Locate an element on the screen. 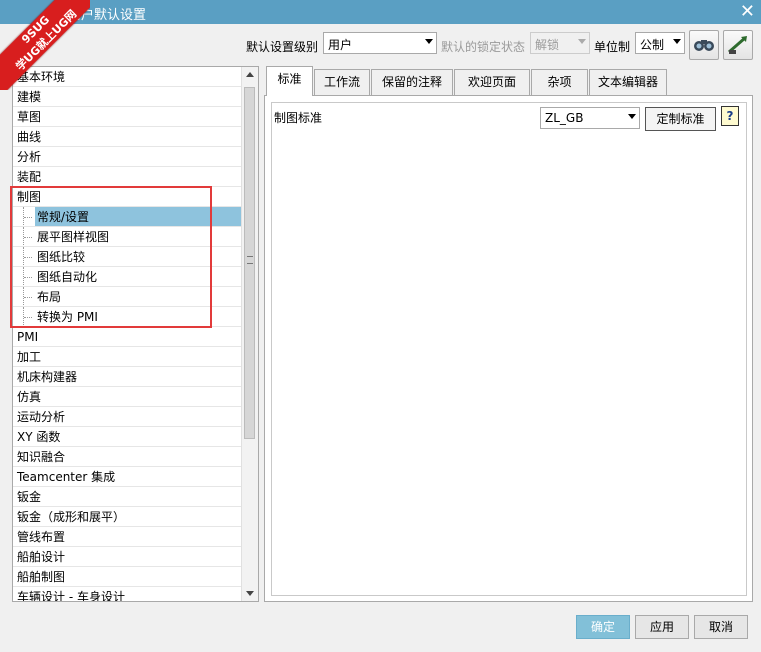  scroll-up-icon is located at coordinates (250, 75).